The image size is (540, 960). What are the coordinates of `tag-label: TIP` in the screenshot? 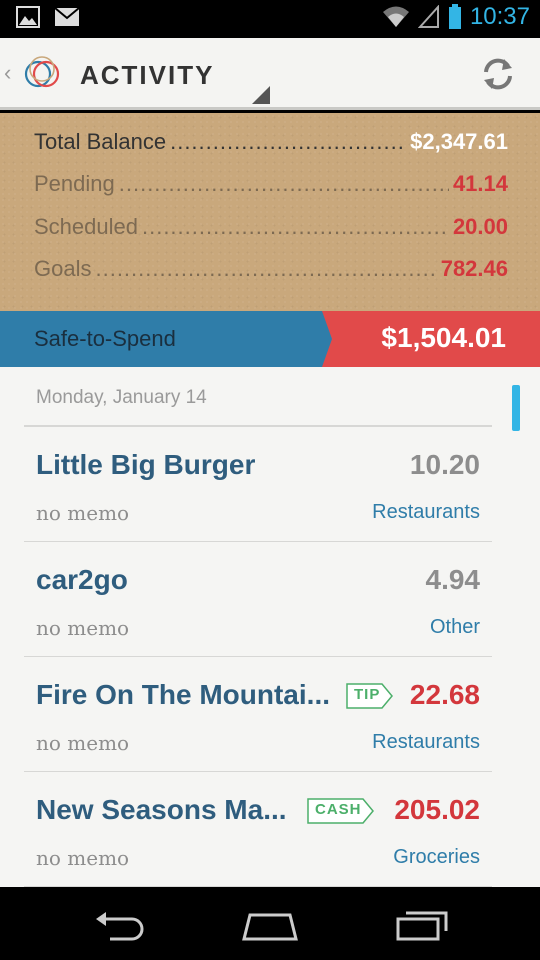 It's located at (367, 694).